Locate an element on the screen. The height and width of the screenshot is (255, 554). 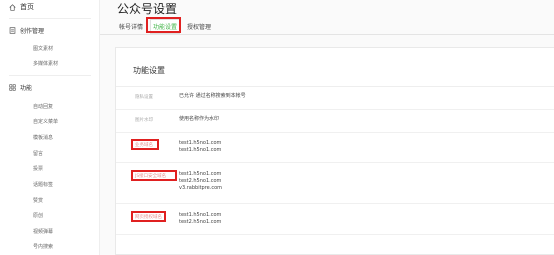
settings-row-oauth-domain: 网页授权域名 test1.h5no1.com test2.h5no1.com is located at coordinates (335, 219).